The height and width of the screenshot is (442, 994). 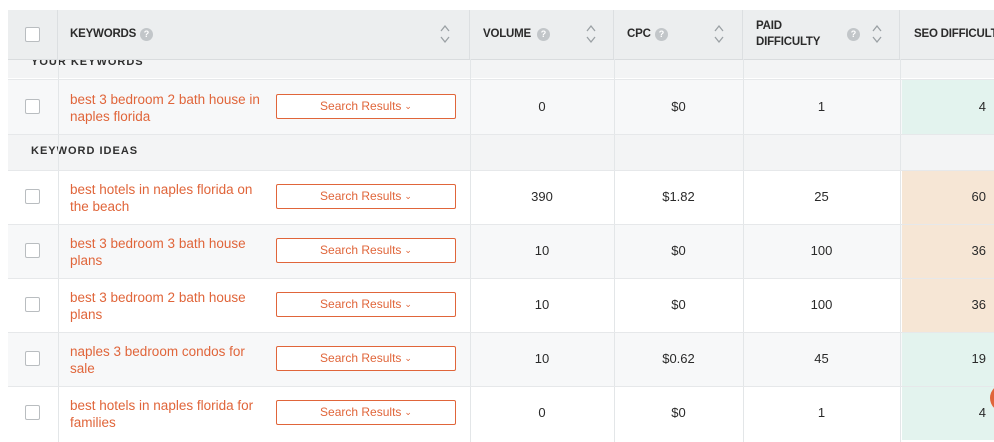 I want to click on seo-difficulty-value: 36, so click(x=978, y=250).